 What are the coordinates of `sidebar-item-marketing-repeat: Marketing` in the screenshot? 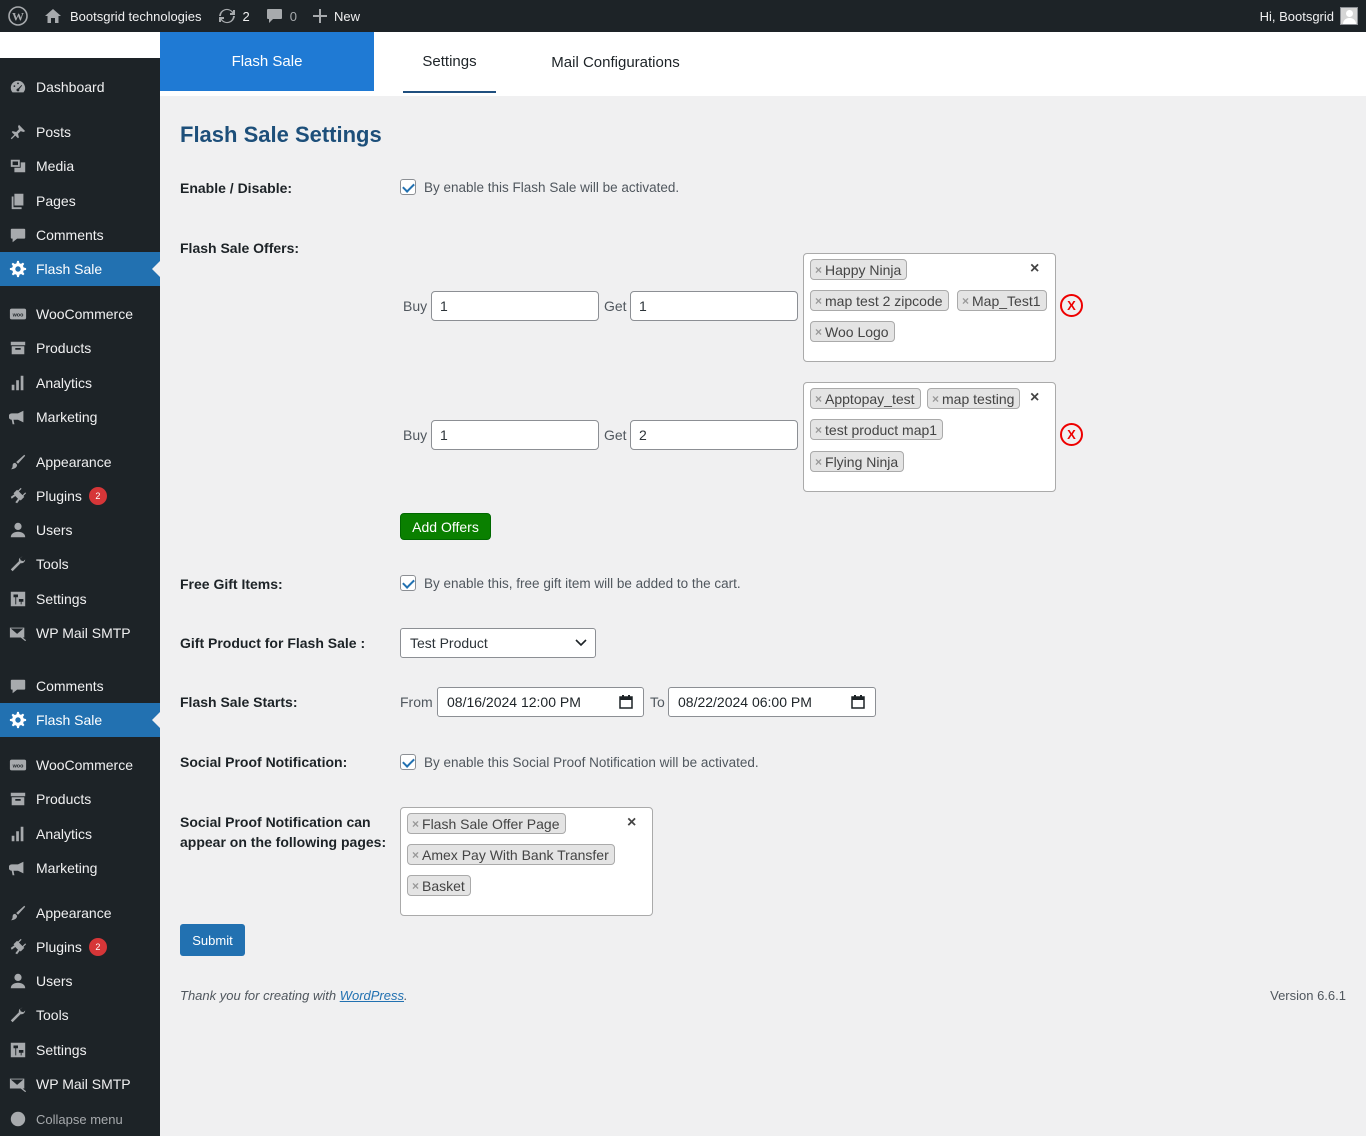 It's located at (80, 868).